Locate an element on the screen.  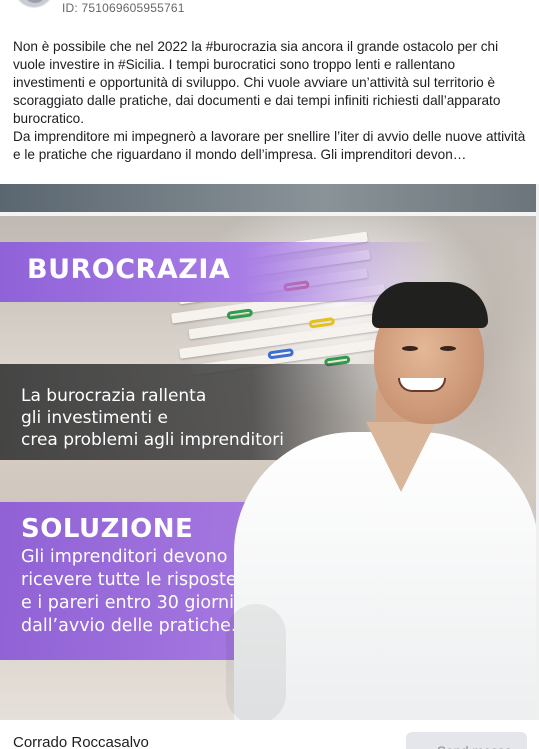
post-header: ID: 751069605955761 is located at coordinates (269, 12).